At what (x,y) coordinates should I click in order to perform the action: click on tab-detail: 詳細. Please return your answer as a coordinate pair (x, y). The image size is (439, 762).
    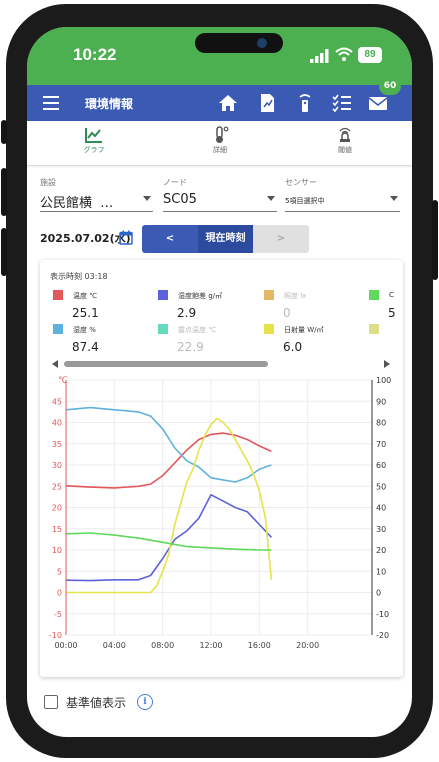
    Looking at the image, I should click on (220, 143).